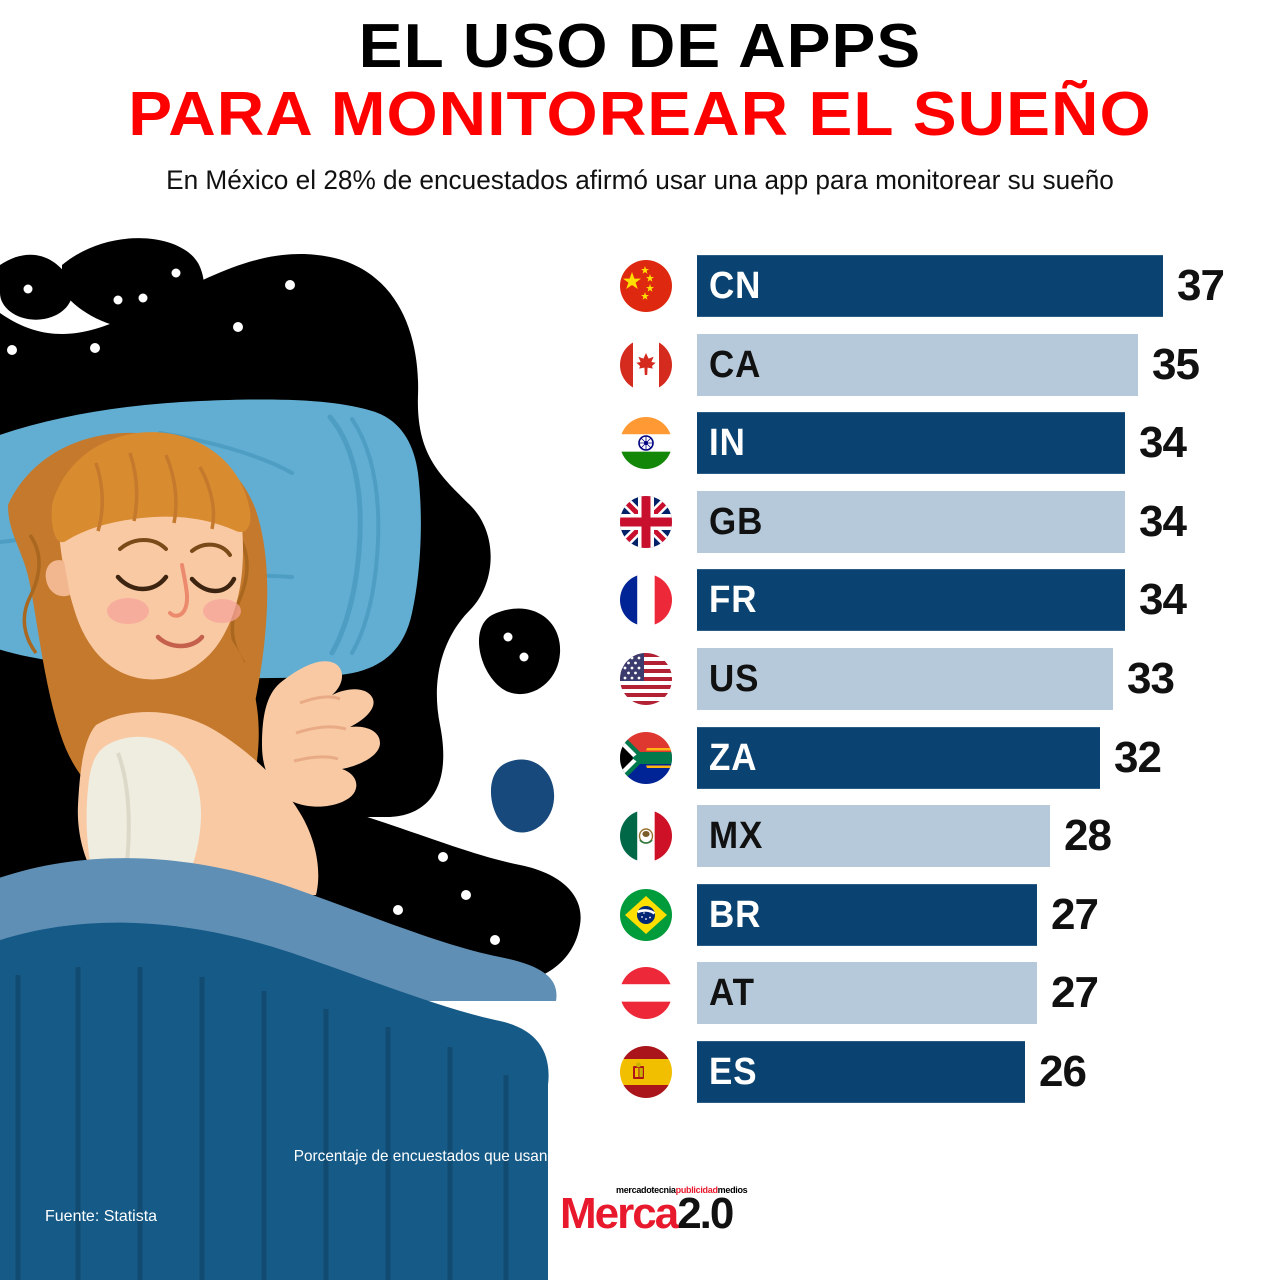 Image resolution: width=1280 pixels, height=1280 pixels. What do you see at coordinates (1138, 757) in the screenshot?
I see `bar-value-label: 32` at bounding box center [1138, 757].